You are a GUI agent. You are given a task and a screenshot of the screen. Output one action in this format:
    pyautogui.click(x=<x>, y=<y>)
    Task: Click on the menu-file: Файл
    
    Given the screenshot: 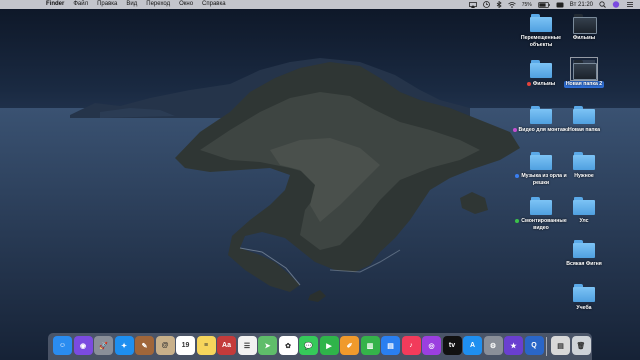 What is the action you would take?
    pyautogui.click(x=80, y=4)
    